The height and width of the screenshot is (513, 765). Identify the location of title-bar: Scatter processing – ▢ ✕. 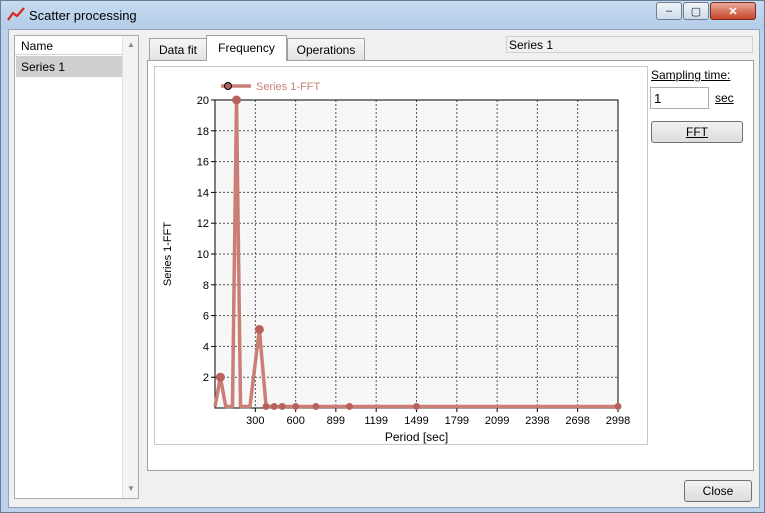
(382, 15).